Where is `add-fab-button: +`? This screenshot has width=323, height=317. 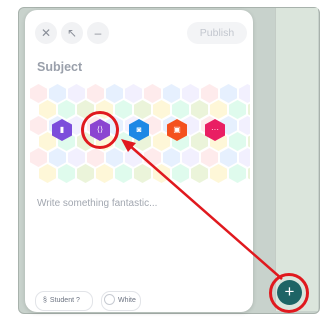 add-fab-button: + is located at coordinates (289, 292).